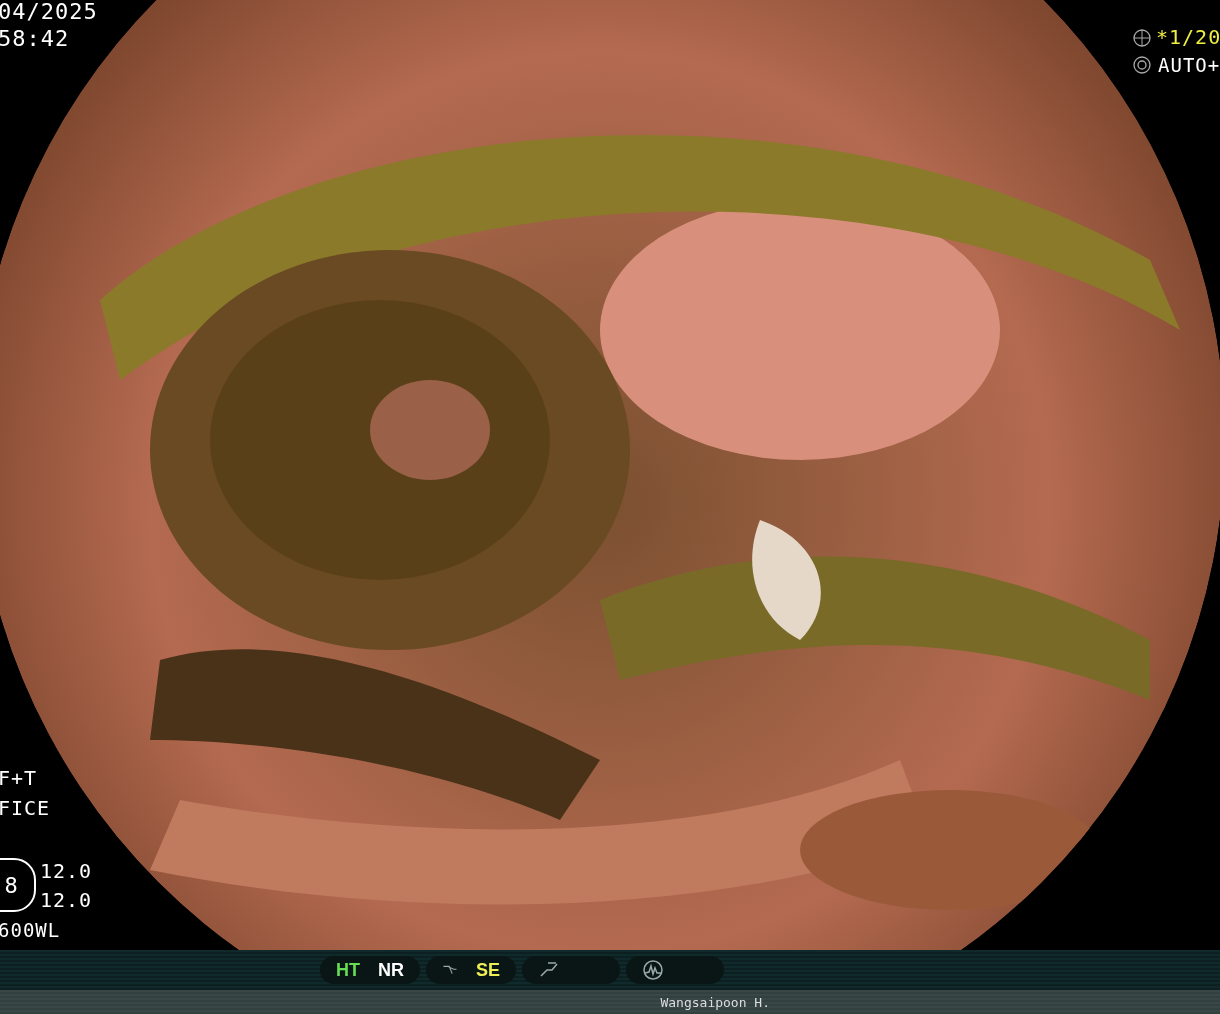 This screenshot has height=1014, width=1220. I want to click on operator-name: Wangsaipoon H., so click(715, 1002).